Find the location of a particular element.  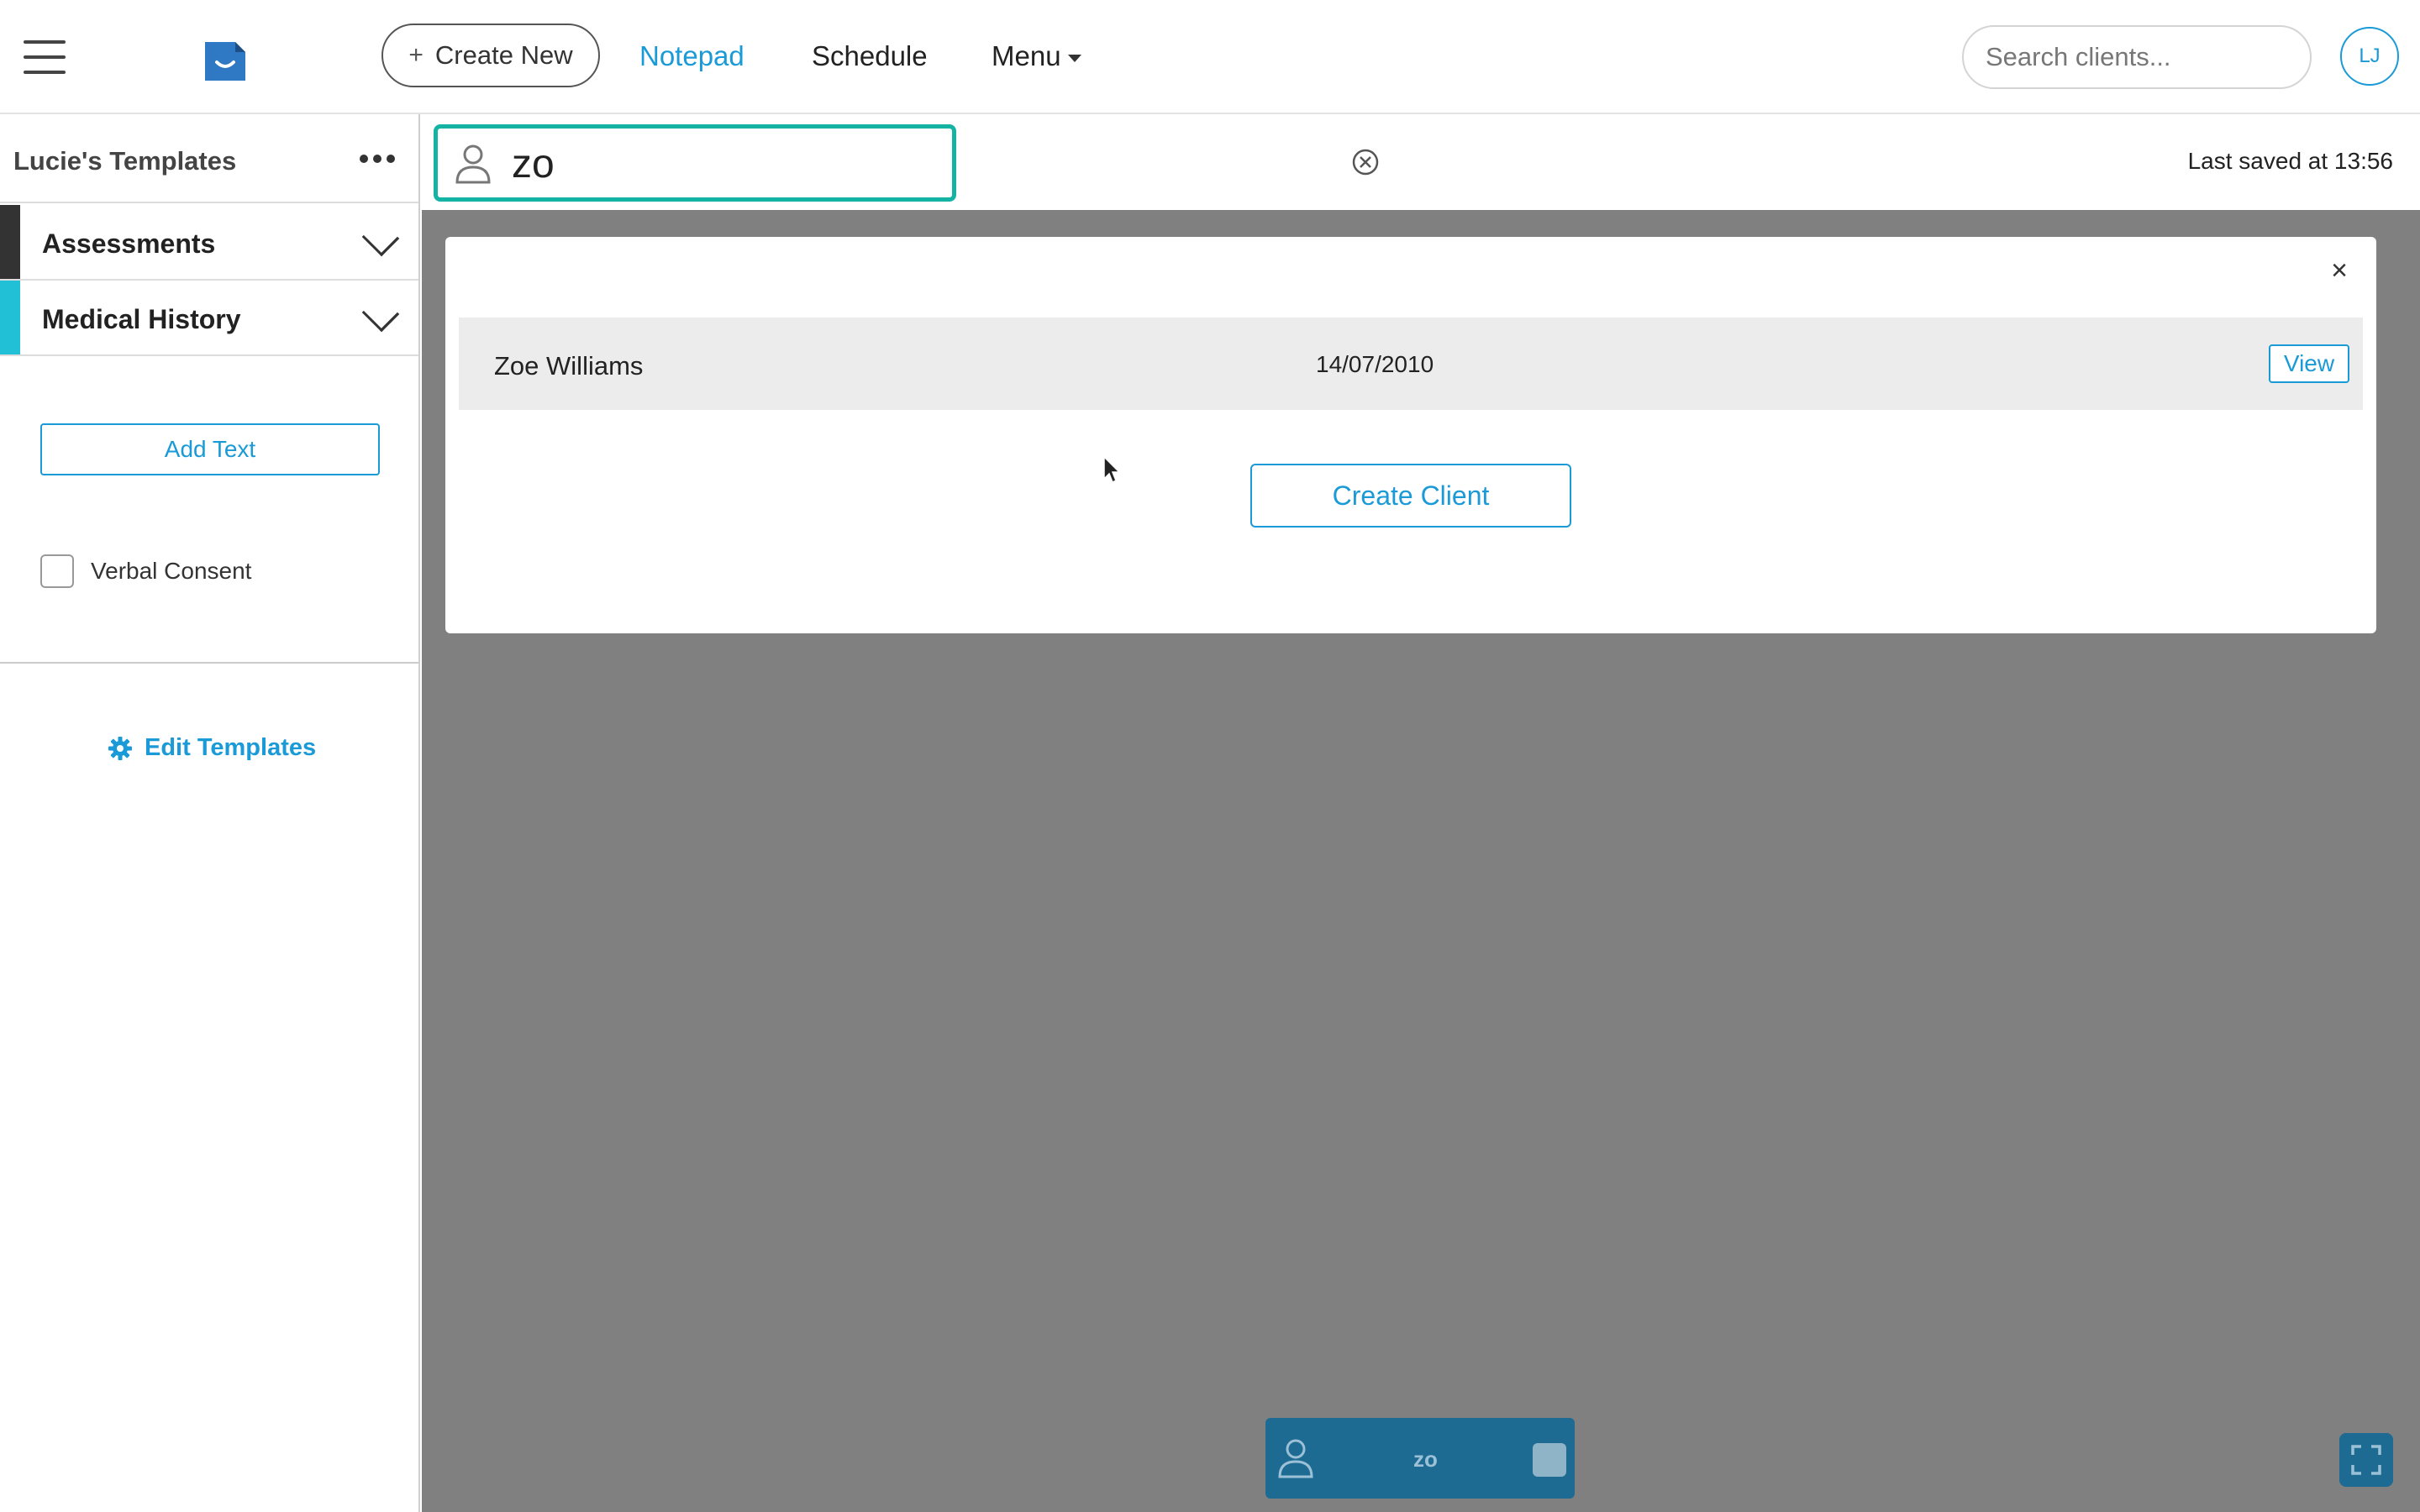

edit-templates-link: Edit Templates is located at coordinates (212, 748).